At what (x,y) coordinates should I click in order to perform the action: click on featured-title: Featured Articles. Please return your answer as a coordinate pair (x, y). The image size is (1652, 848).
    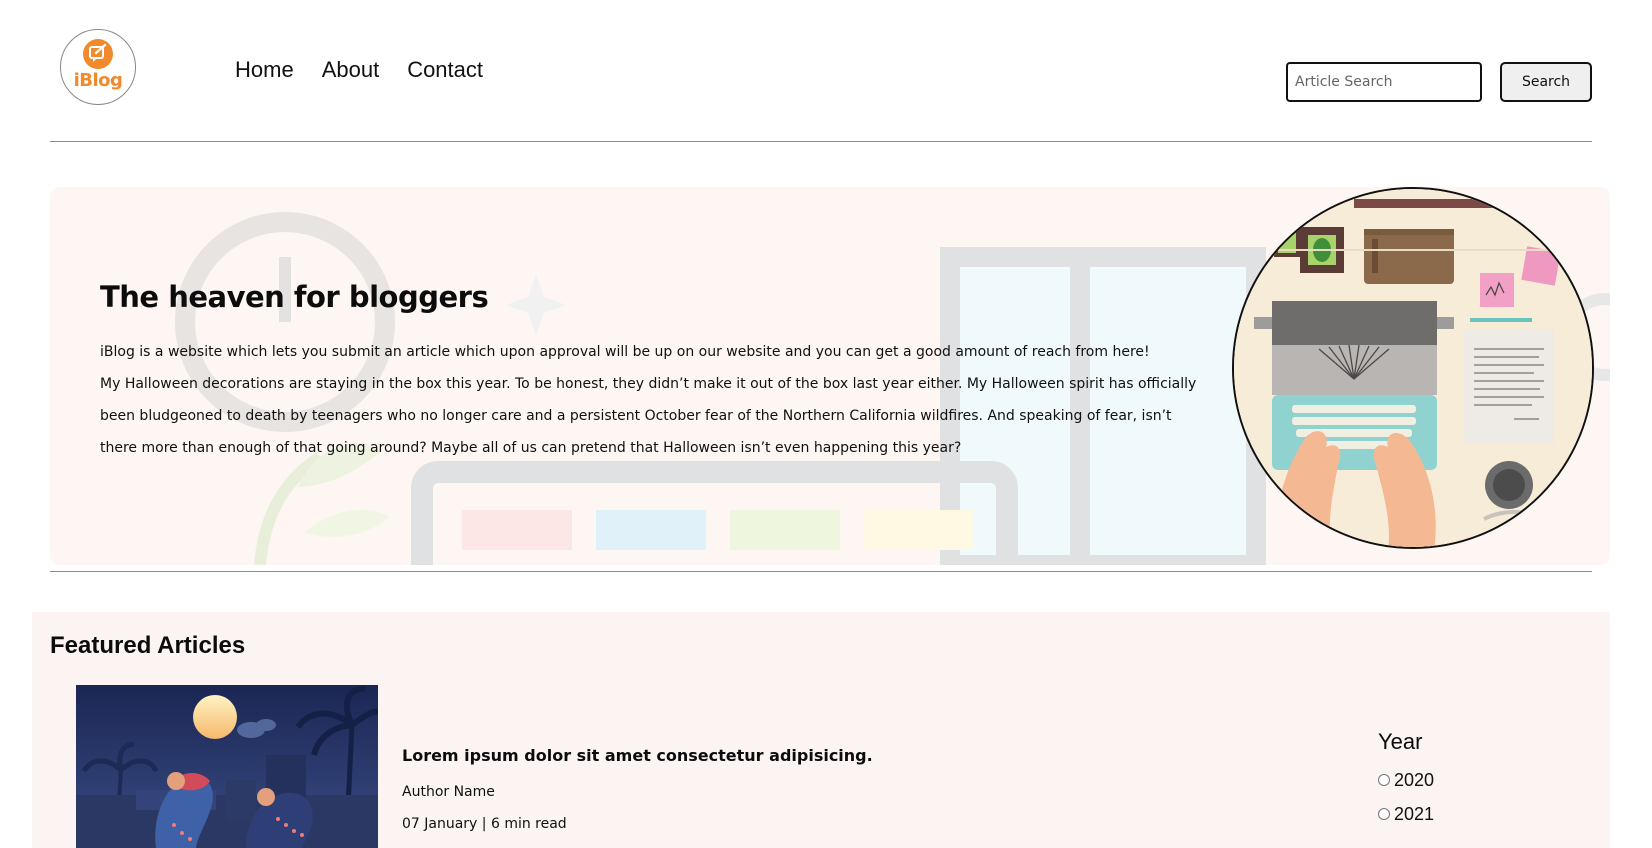
    Looking at the image, I should click on (148, 645).